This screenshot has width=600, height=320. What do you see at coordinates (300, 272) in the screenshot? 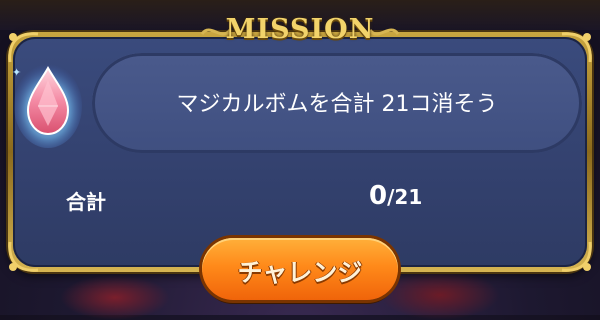
I see `challenge-button-label: チャレンジ` at bounding box center [300, 272].